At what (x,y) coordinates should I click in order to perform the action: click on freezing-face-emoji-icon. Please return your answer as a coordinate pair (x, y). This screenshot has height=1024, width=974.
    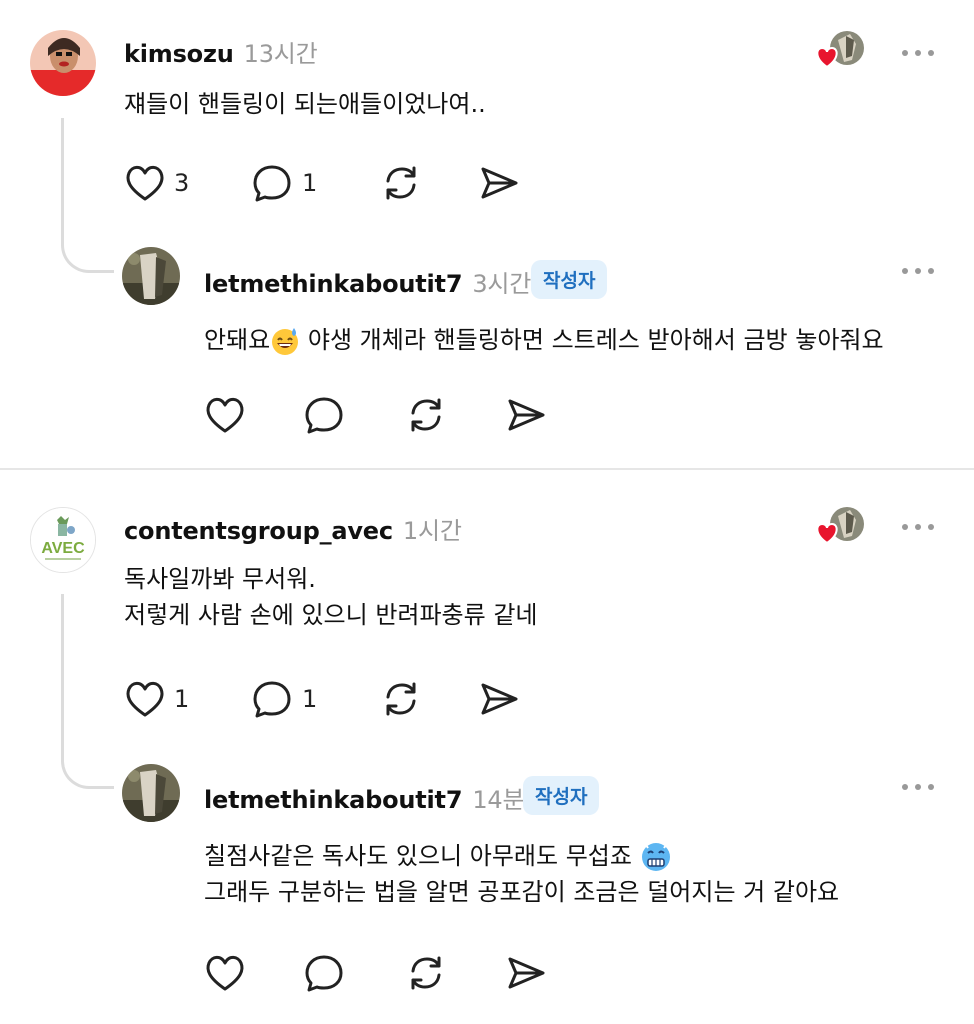
    Looking at the image, I should click on (655, 857).